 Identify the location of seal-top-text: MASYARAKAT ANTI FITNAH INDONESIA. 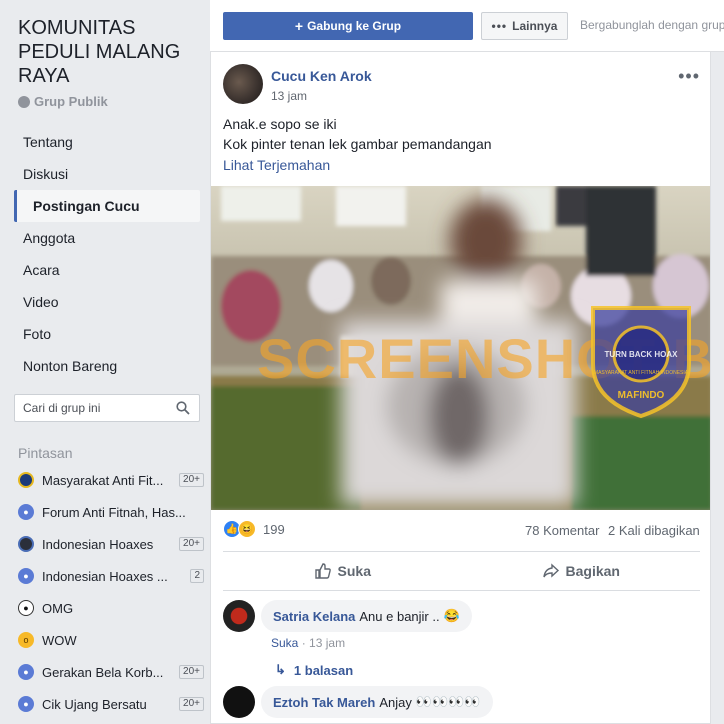
(641, 373).